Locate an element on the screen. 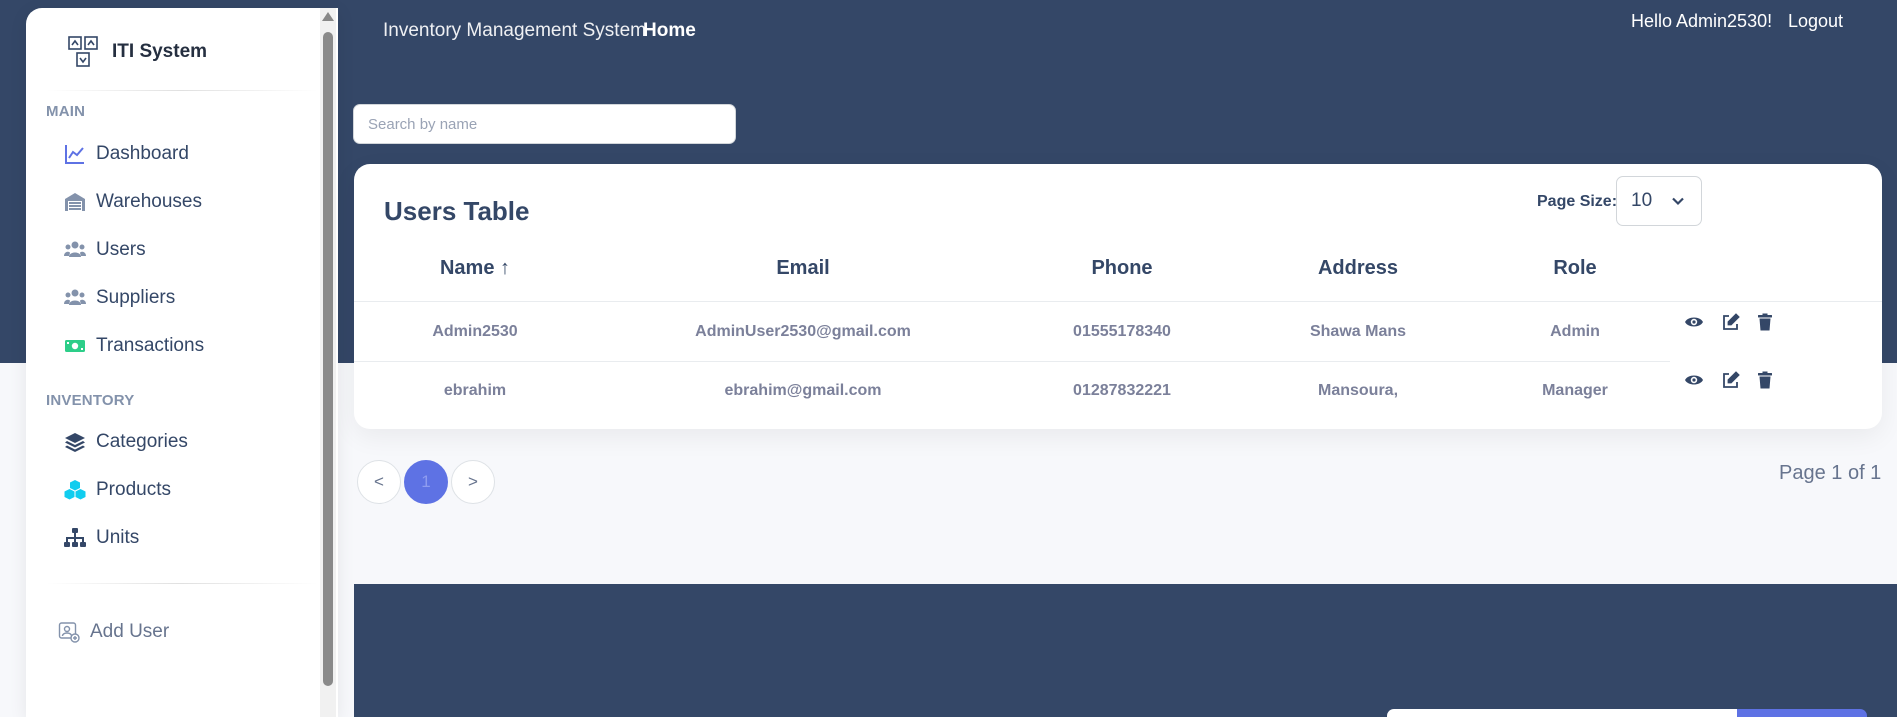  sidebar-scrollbar is located at coordinates (328, 362).